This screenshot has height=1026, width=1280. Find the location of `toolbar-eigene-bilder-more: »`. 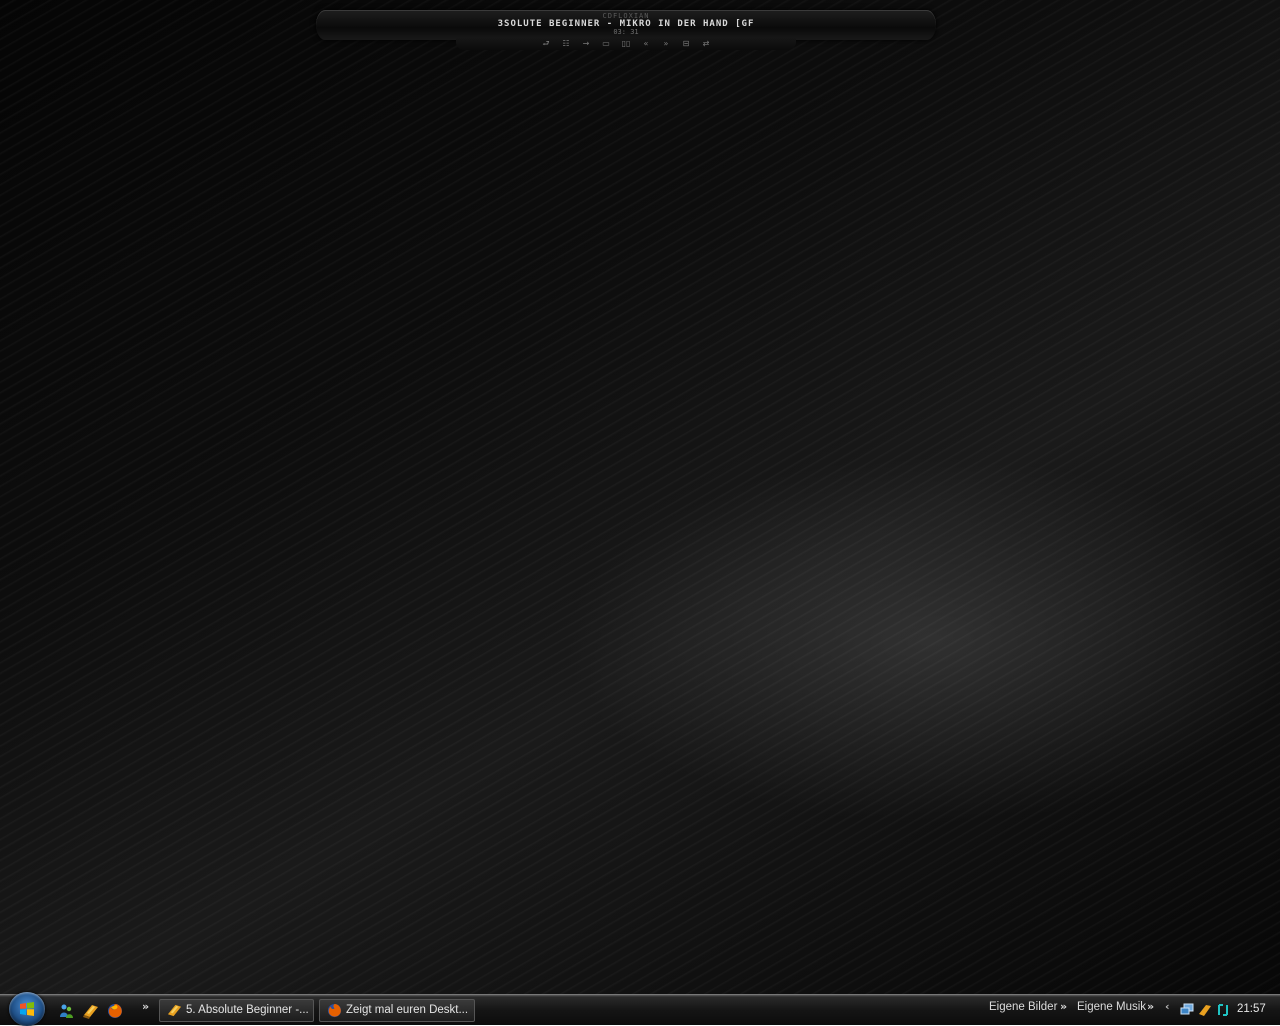

toolbar-eigene-bilder-more: » is located at coordinates (1063, 1006).